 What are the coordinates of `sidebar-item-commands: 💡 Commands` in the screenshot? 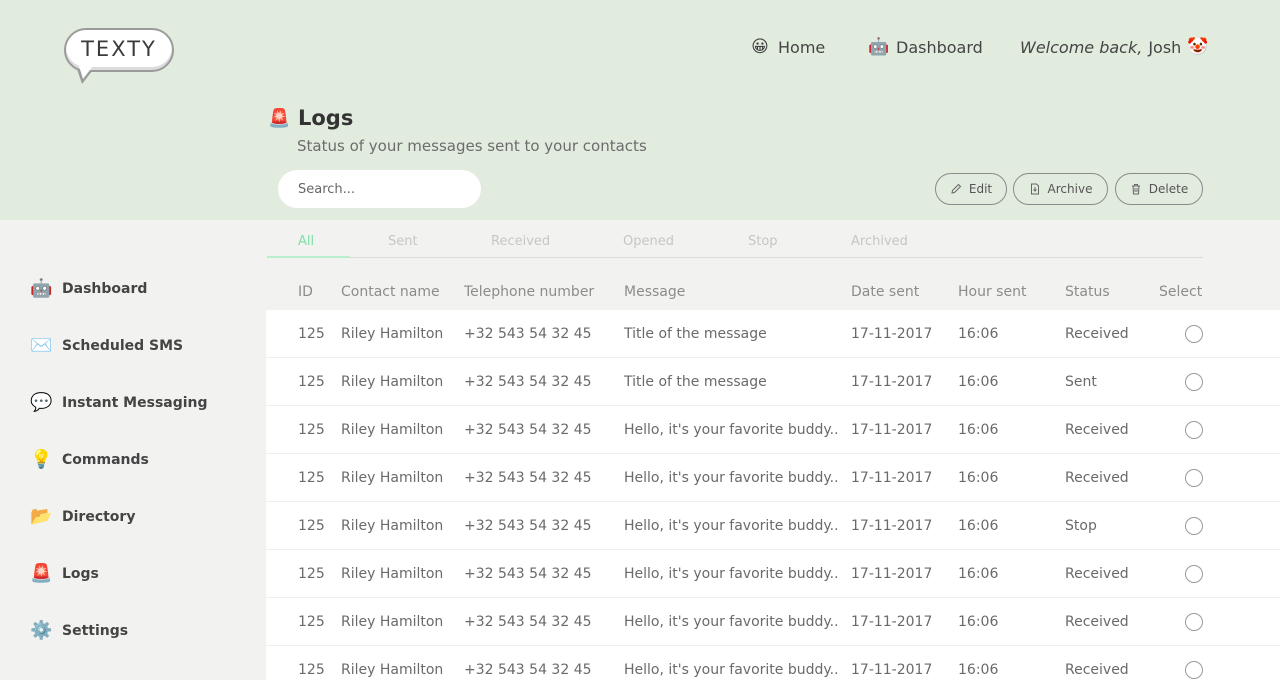 It's located at (89, 460).